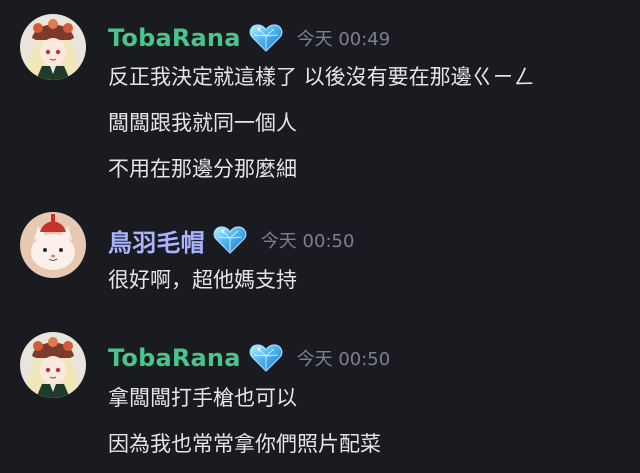 The image size is (640, 473). I want to click on message-text: 拿闆闆打手槍也可以, so click(202, 398).